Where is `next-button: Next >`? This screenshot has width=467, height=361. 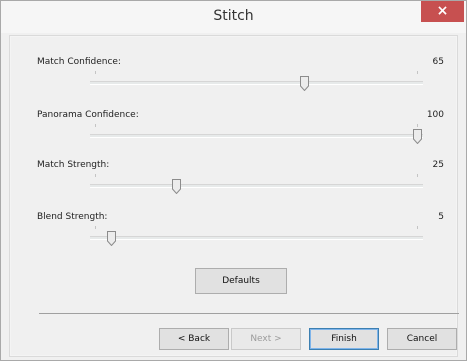
next-button: Next > is located at coordinates (266, 339).